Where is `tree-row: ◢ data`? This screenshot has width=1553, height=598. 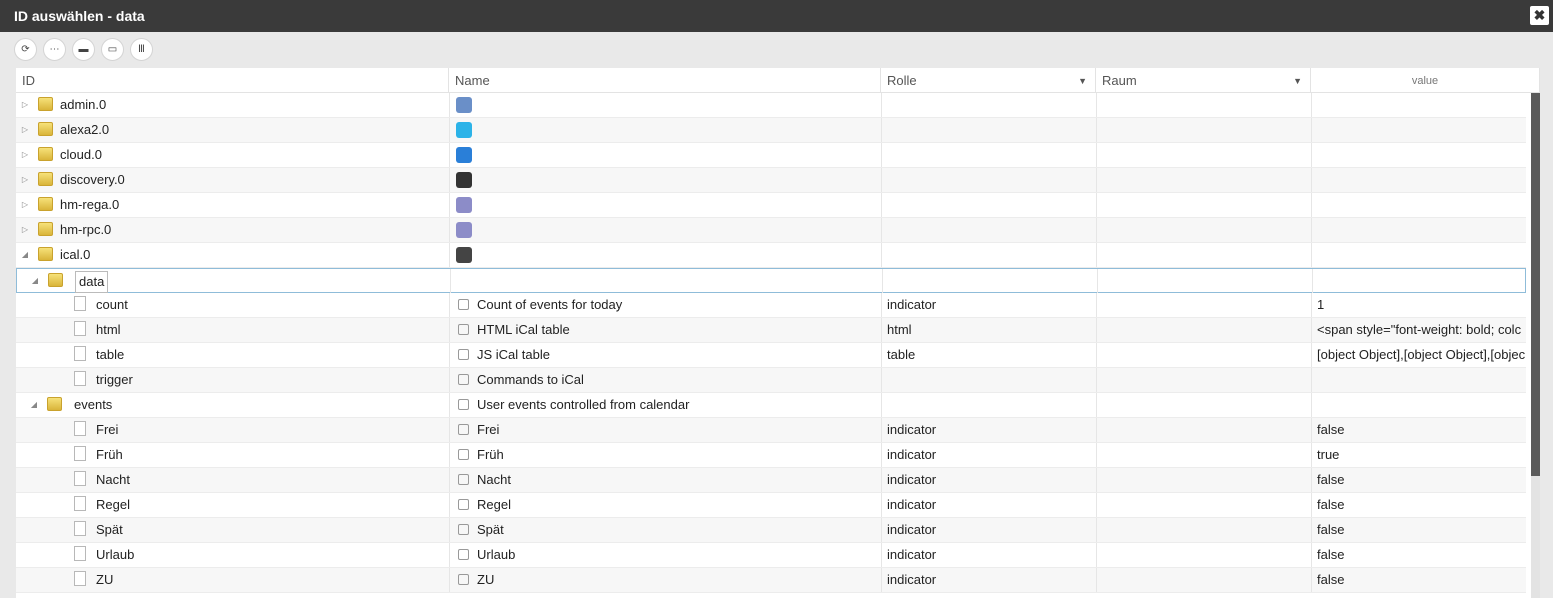
tree-row: ◢ data is located at coordinates (771, 280).